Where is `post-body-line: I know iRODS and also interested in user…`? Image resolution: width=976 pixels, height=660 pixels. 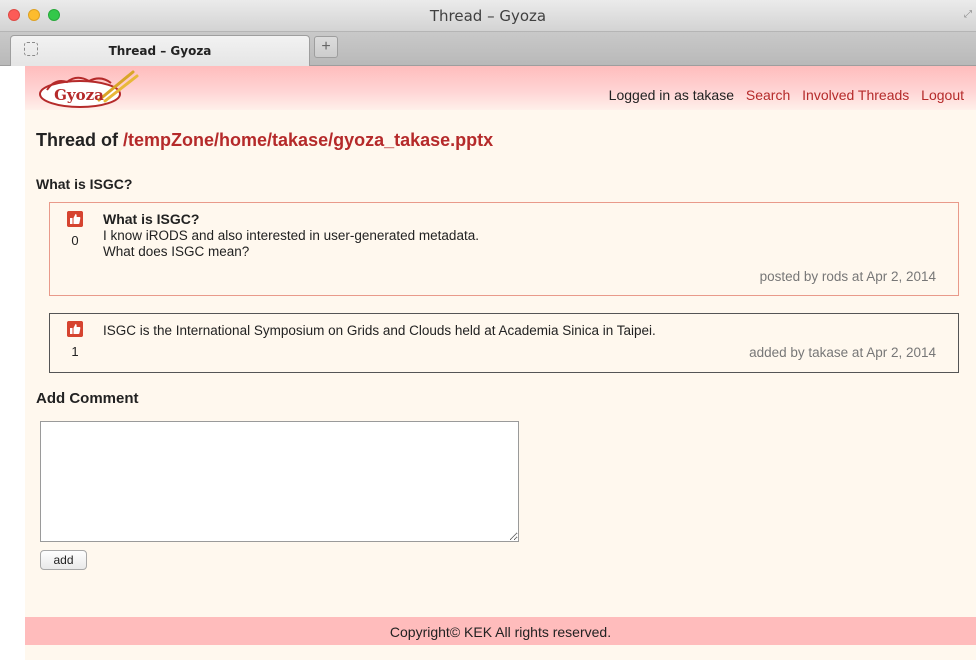 post-body-line: I know iRODS and also interested in user… is located at coordinates (291, 235).